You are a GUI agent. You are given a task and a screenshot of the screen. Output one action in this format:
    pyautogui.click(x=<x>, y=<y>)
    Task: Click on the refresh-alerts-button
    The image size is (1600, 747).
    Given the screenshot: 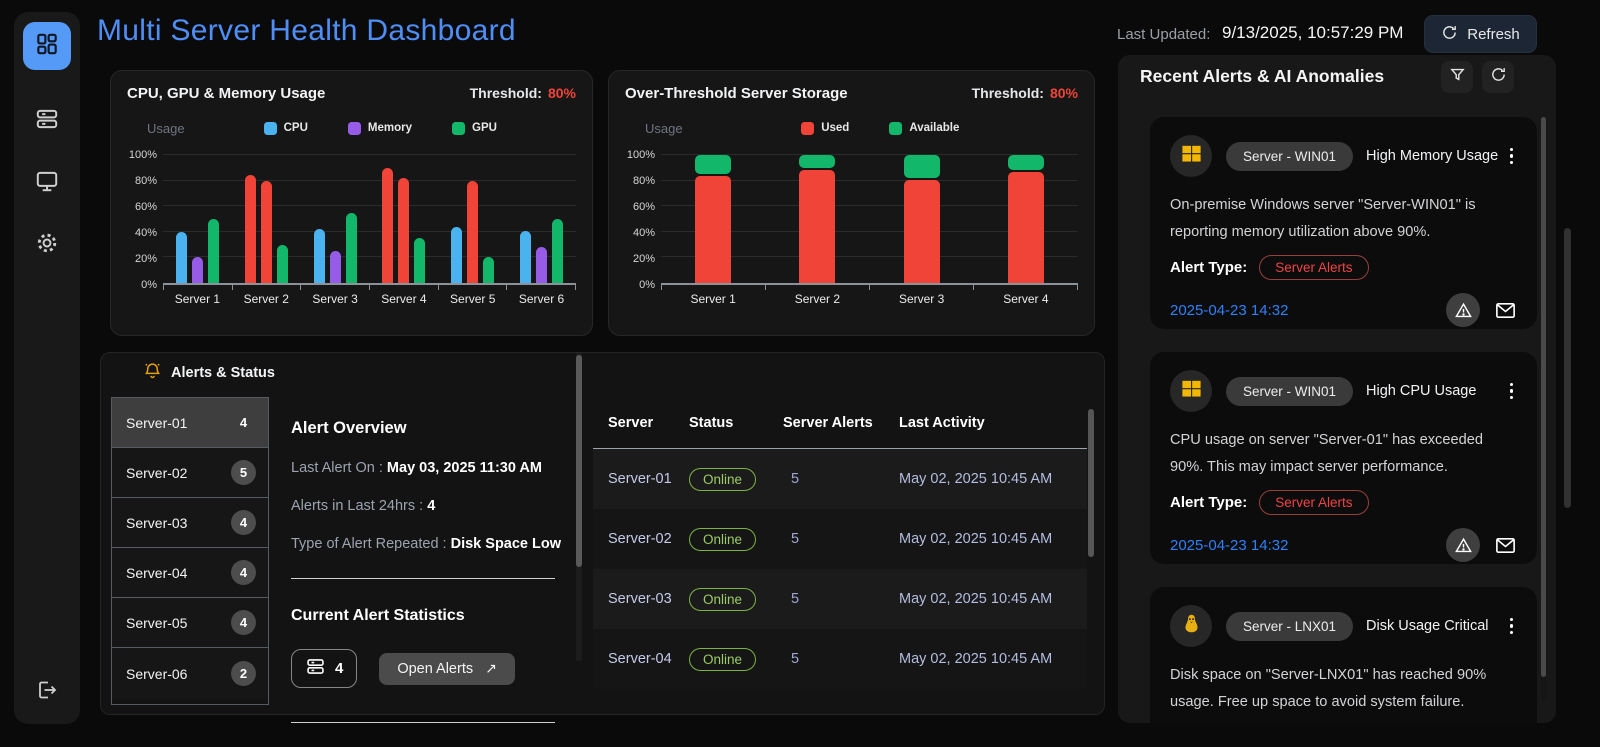 What is the action you would take?
    pyautogui.click(x=1498, y=77)
    